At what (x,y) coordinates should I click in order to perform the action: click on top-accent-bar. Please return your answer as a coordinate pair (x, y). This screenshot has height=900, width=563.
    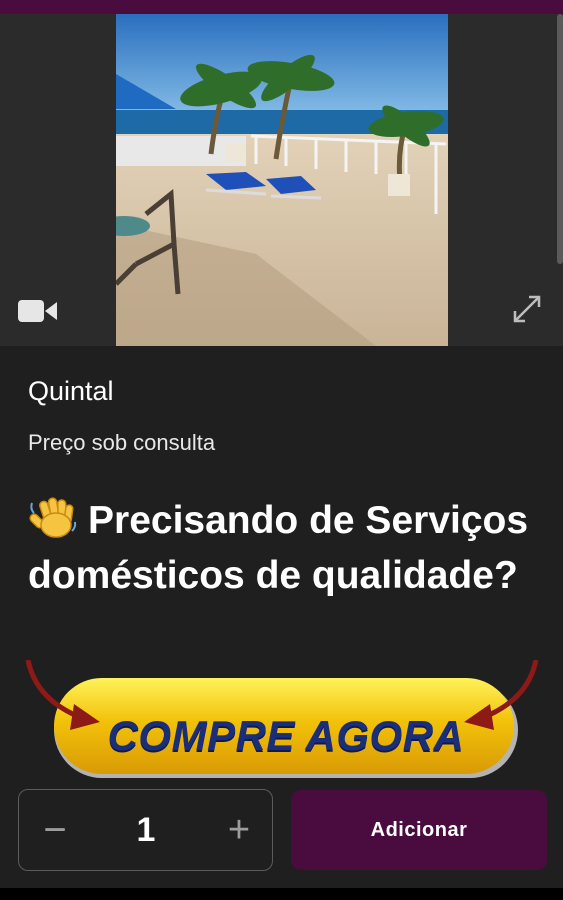
    Looking at the image, I should click on (281, 7).